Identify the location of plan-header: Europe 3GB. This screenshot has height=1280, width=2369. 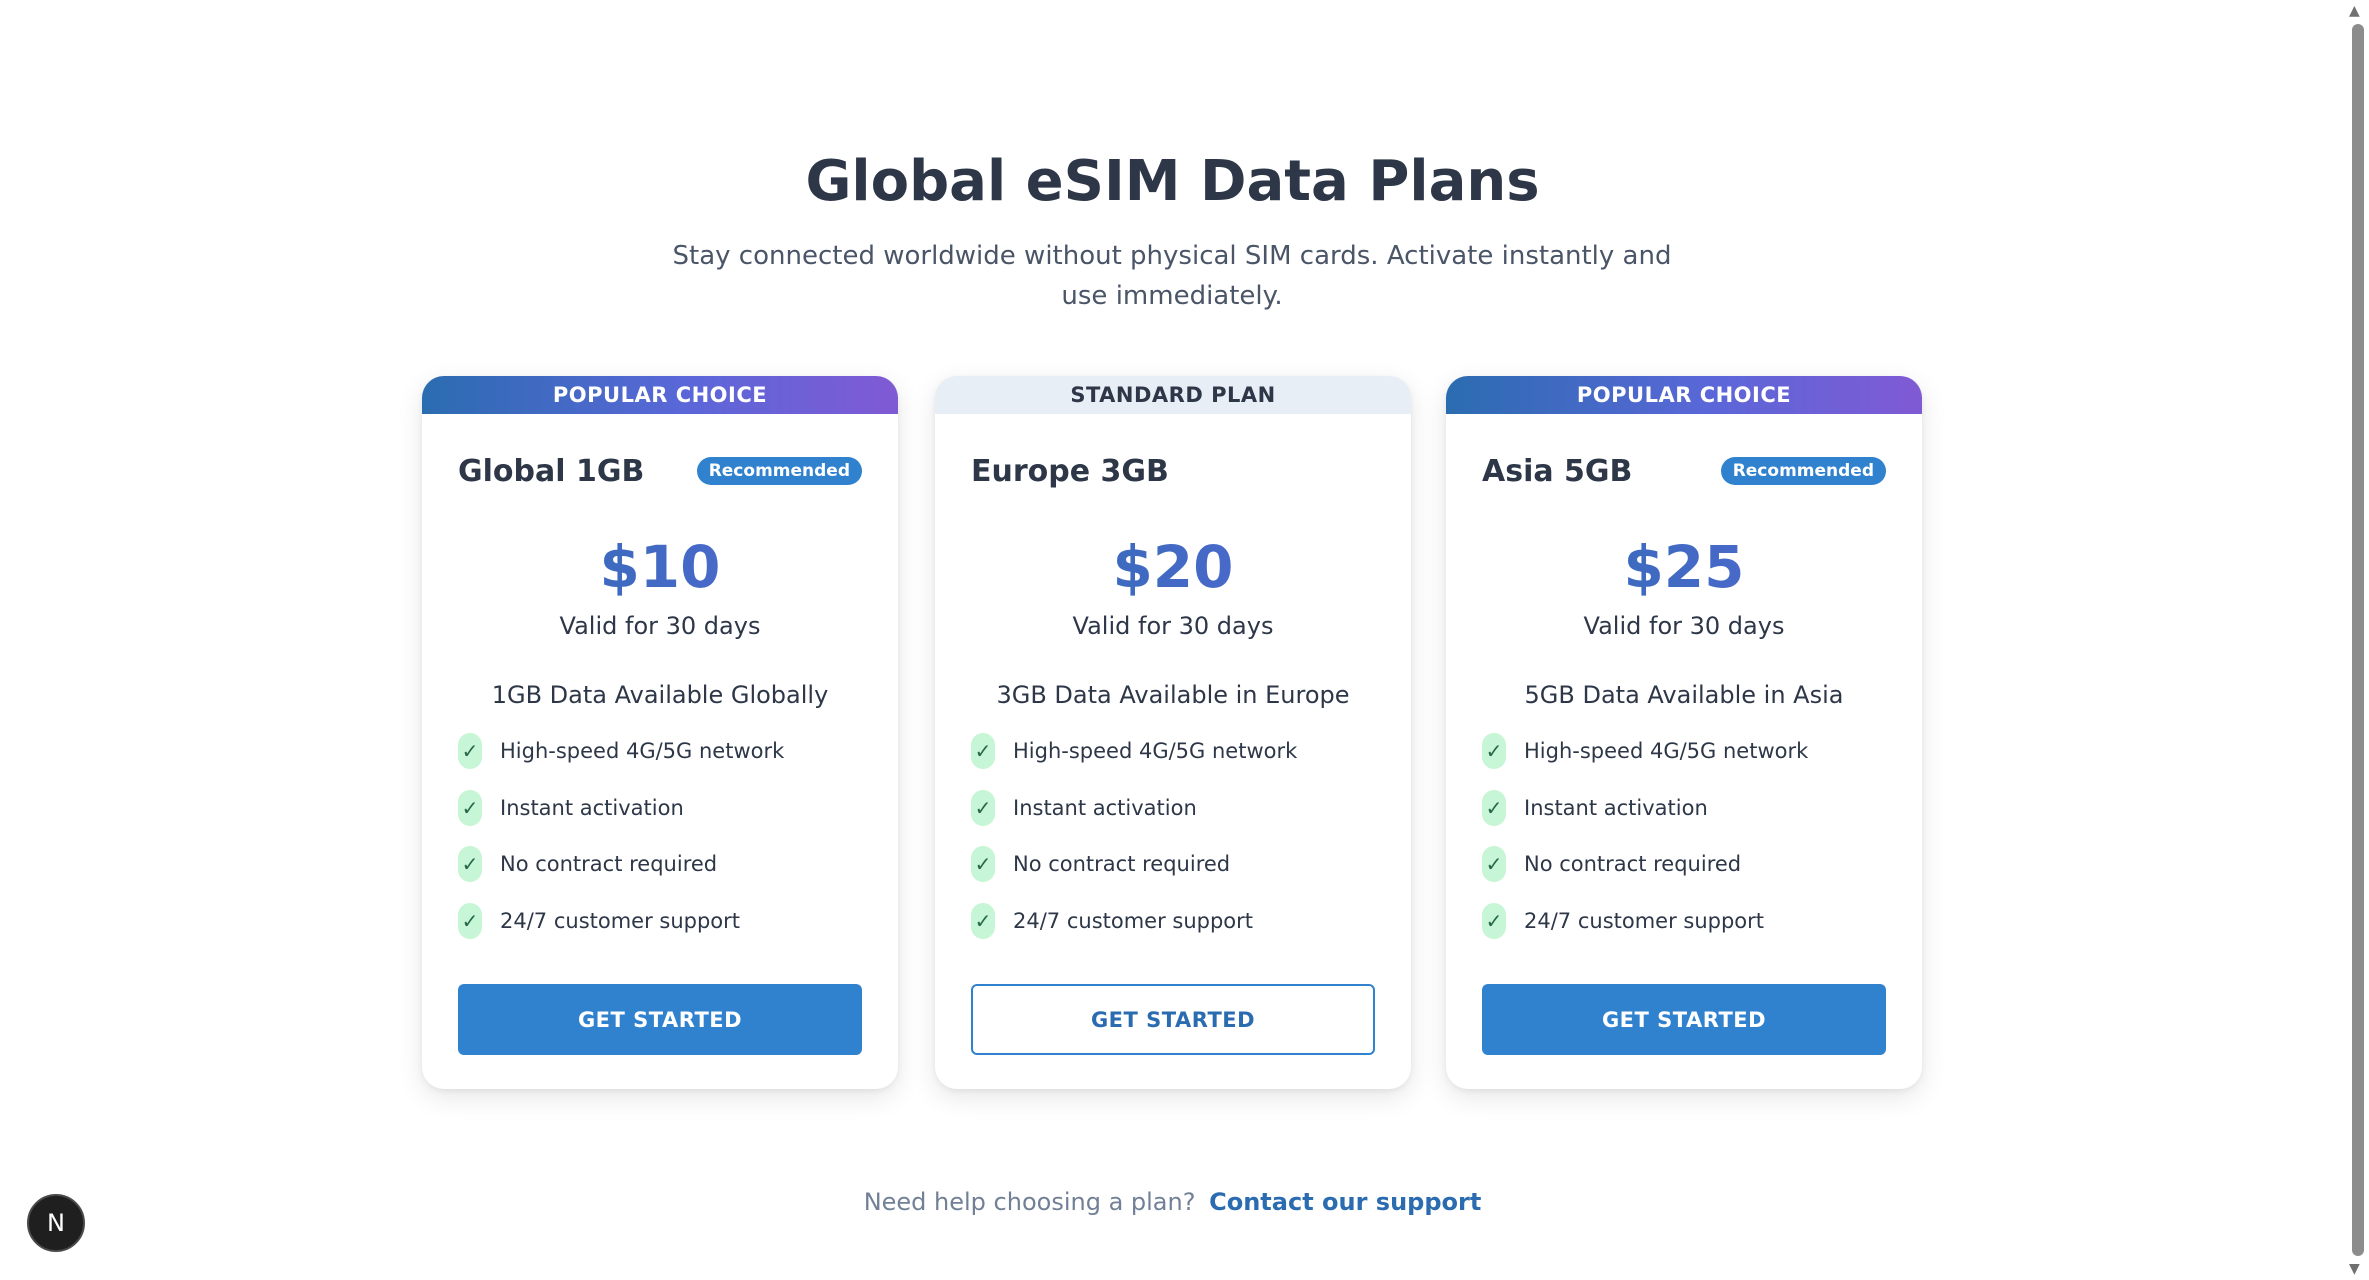
(1173, 454).